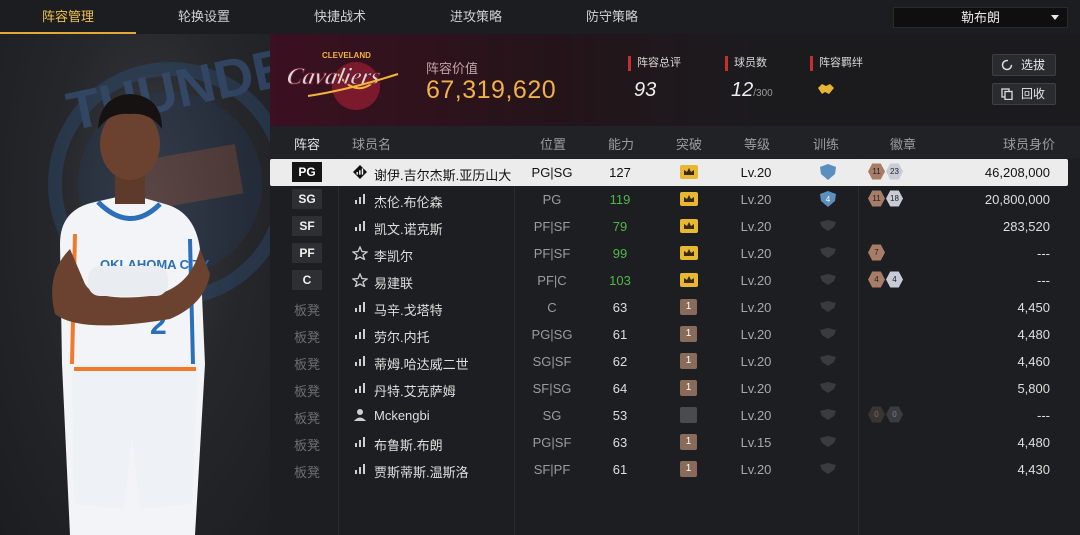 This screenshot has height=535, width=1080. What do you see at coordinates (669, 280) in the screenshot?
I see `table-row: C 易建联 PF|C 103 Lv.20 4 4 ---` at bounding box center [669, 280].